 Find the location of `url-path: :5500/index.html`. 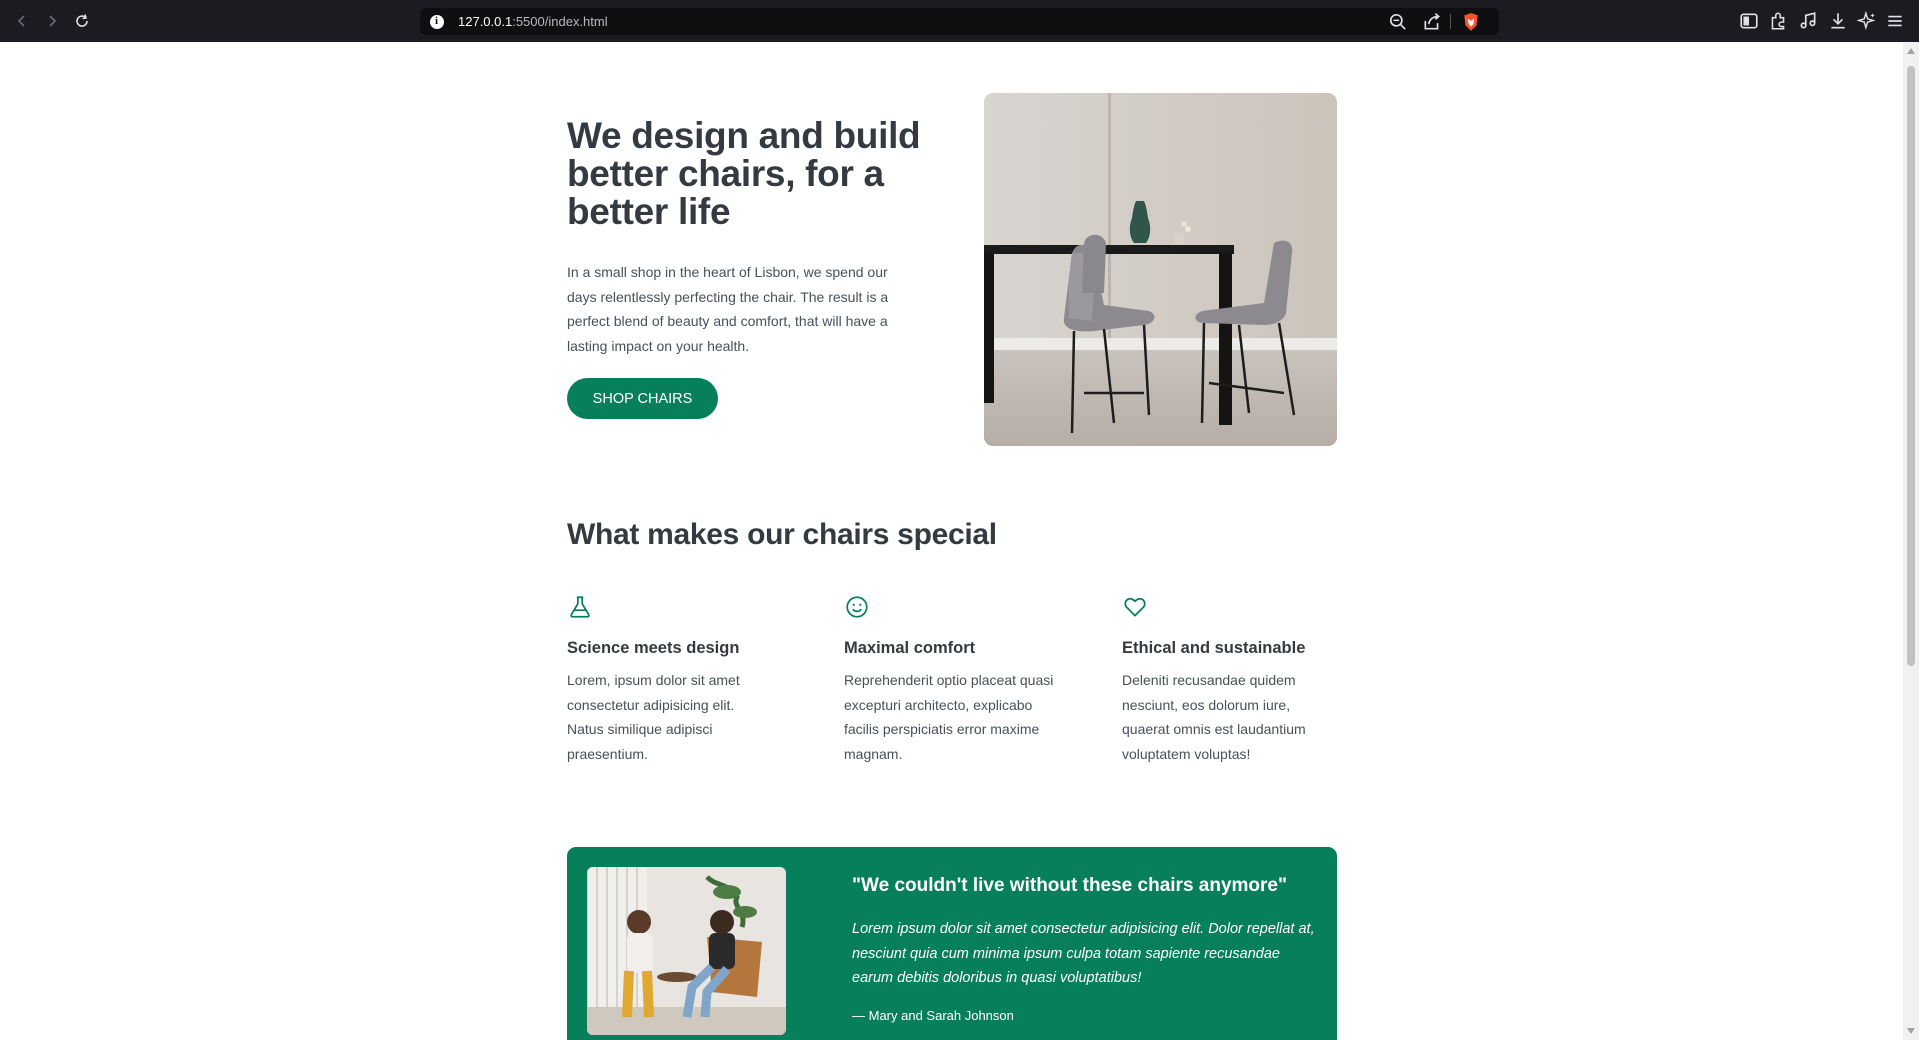

url-path: :5500/index.html is located at coordinates (560, 21).